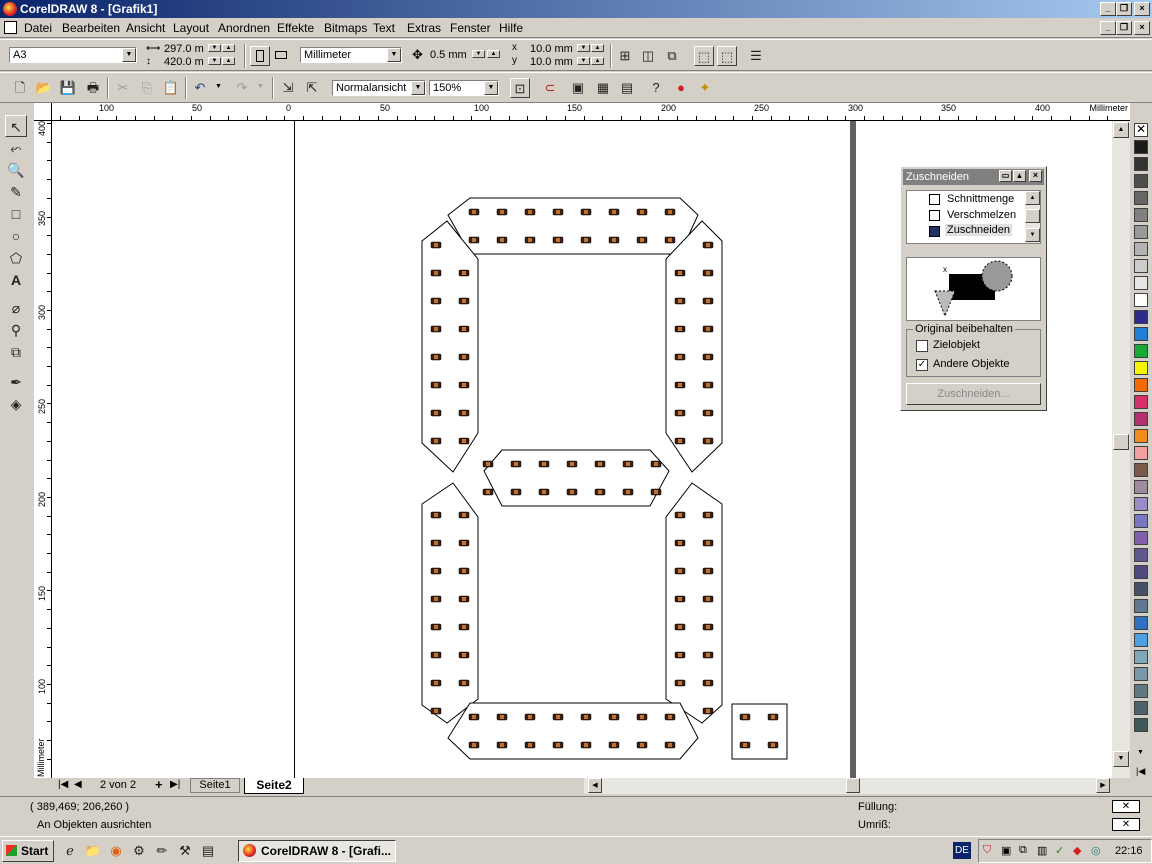  Describe the element at coordinates (424, 28) in the screenshot. I see `menu-extras: Extras` at that location.